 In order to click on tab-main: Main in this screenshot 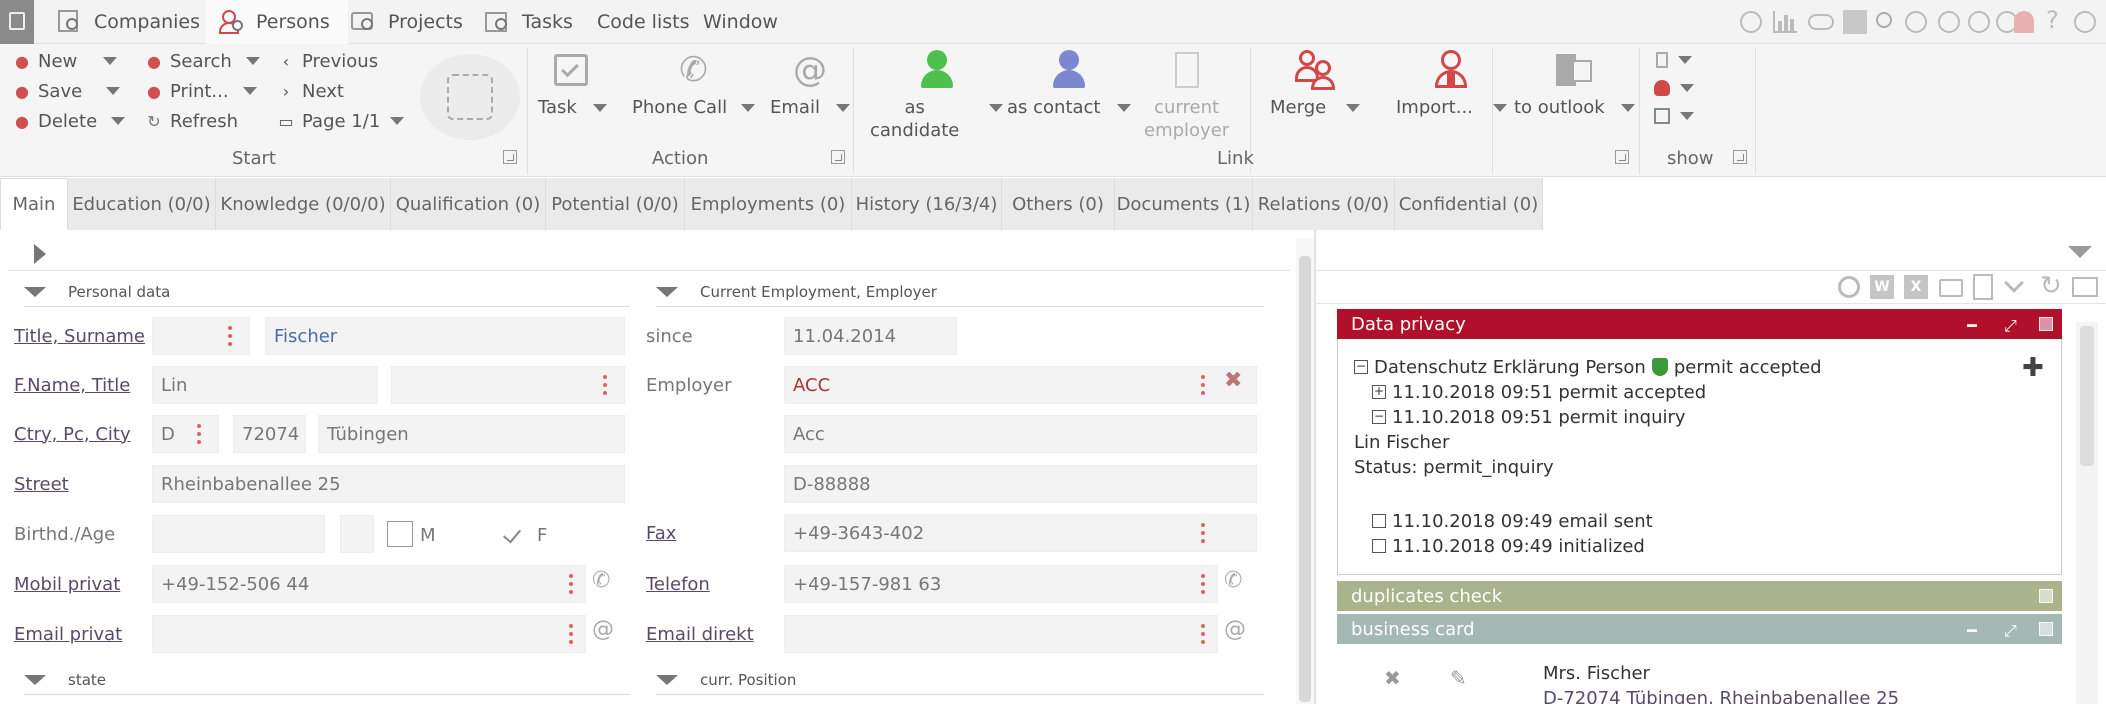, I will do `click(34, 204)`.